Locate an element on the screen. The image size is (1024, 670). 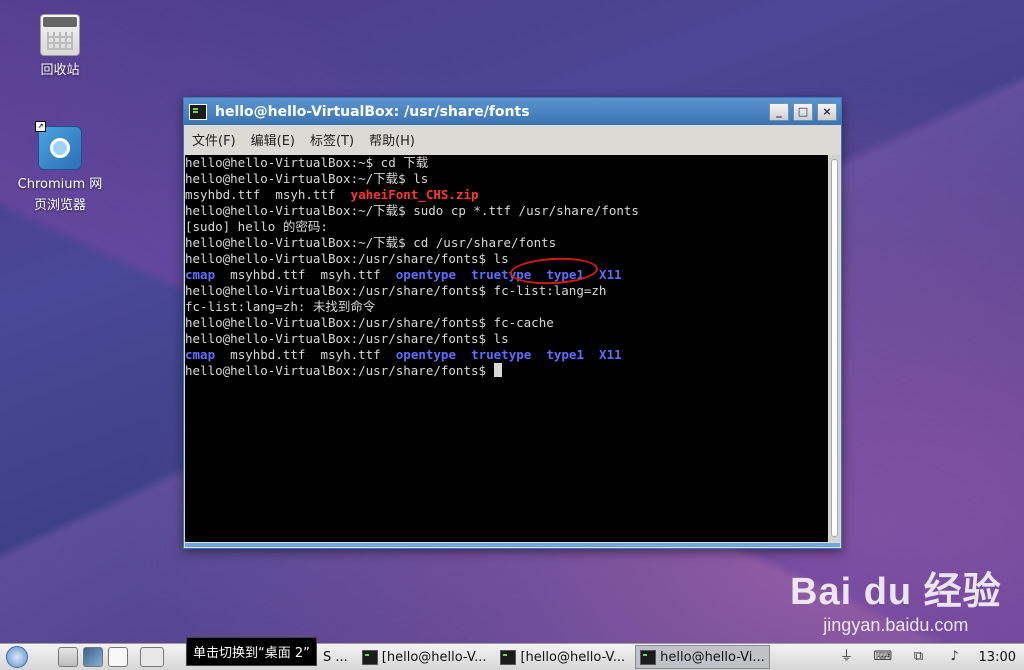
window-bottom-border is located at coordinates (512, 545).